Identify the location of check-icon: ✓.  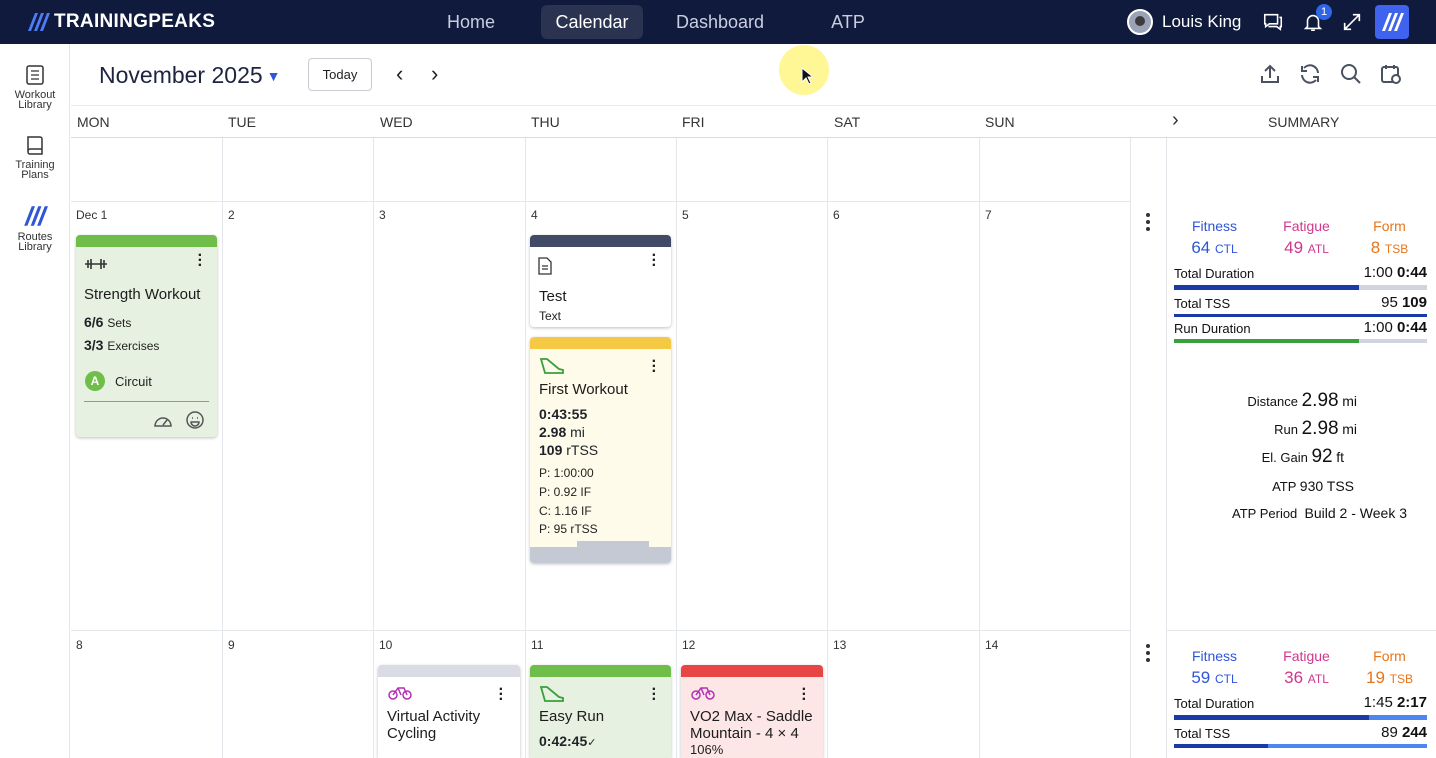
(592, 743).